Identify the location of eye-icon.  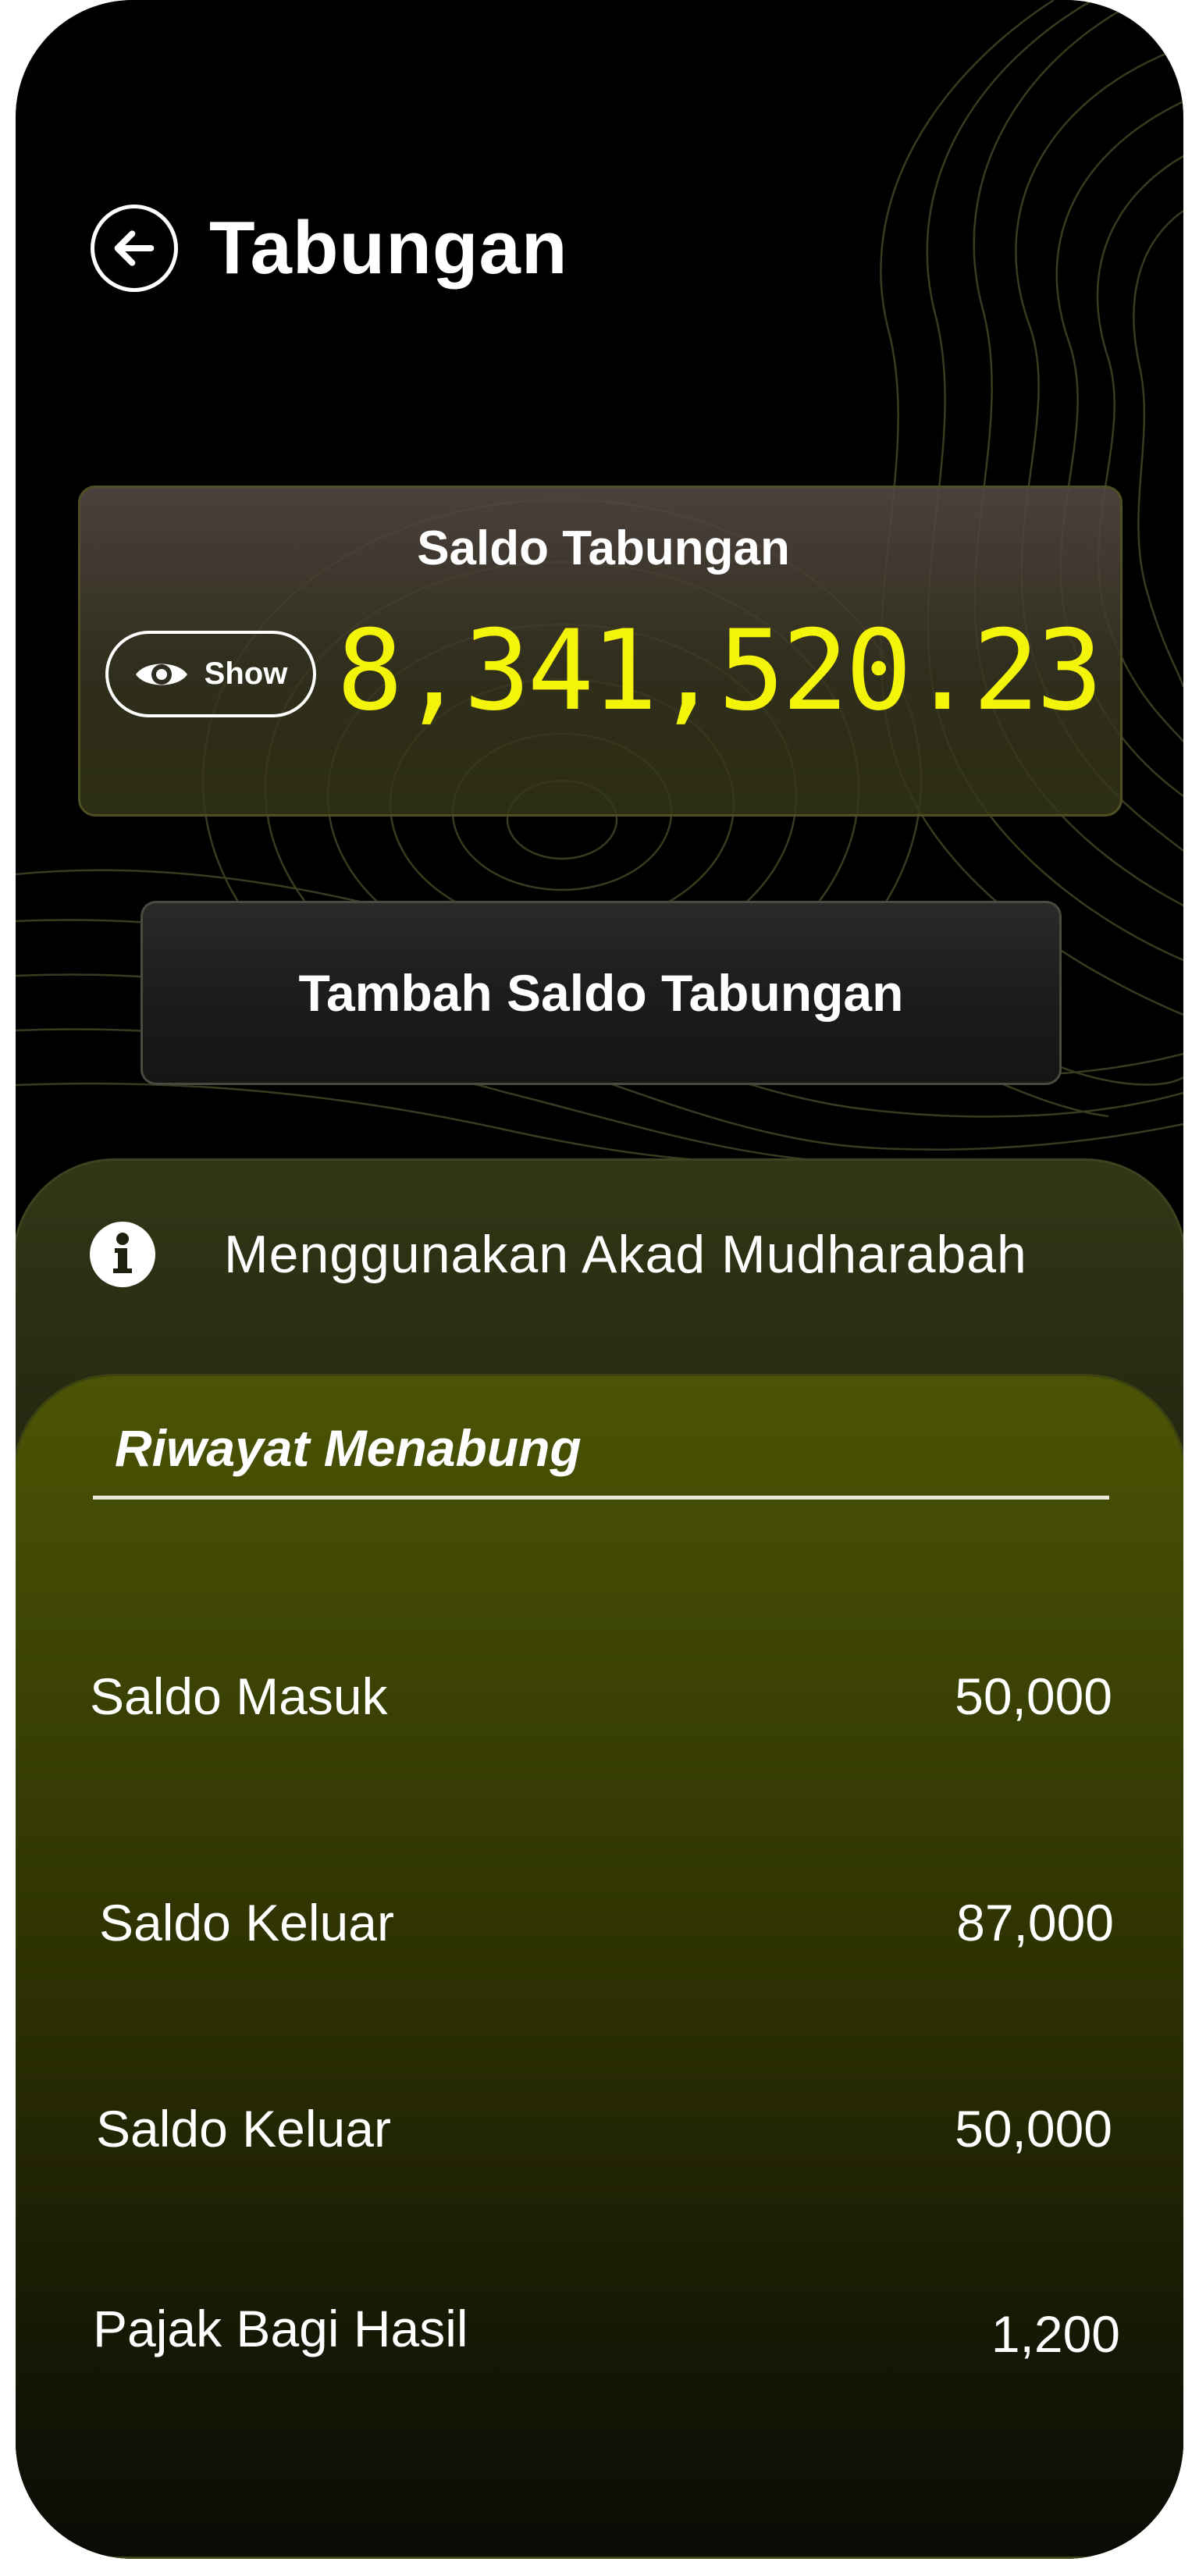
(161, 674).